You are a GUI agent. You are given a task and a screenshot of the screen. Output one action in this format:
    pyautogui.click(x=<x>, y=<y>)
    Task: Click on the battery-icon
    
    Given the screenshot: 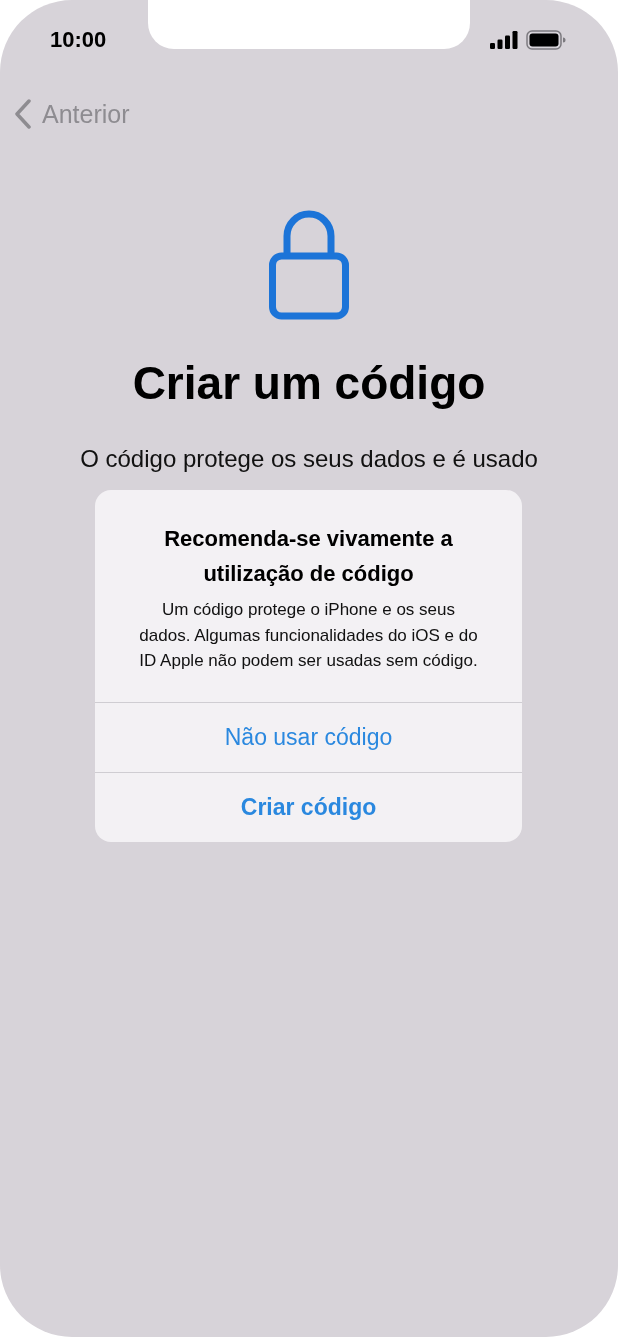 What is the action you would take?
    pyautogui.click(x=546, y=40)
    